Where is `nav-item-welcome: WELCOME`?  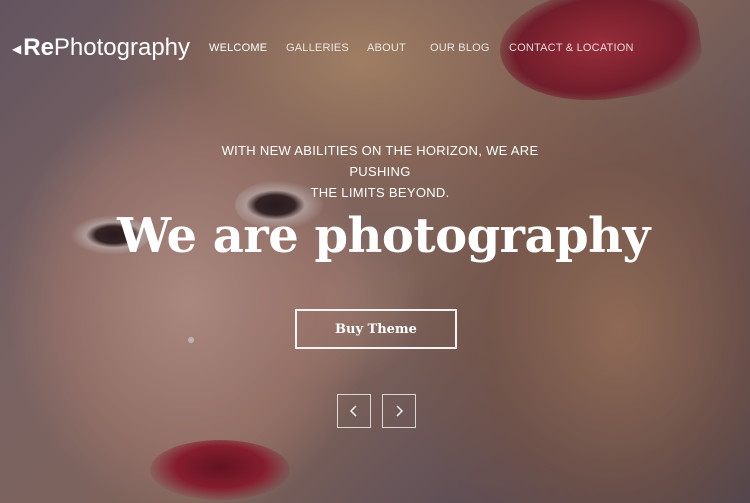 nav-item-welcome: WELCOME is located at coordinates (238, 48).